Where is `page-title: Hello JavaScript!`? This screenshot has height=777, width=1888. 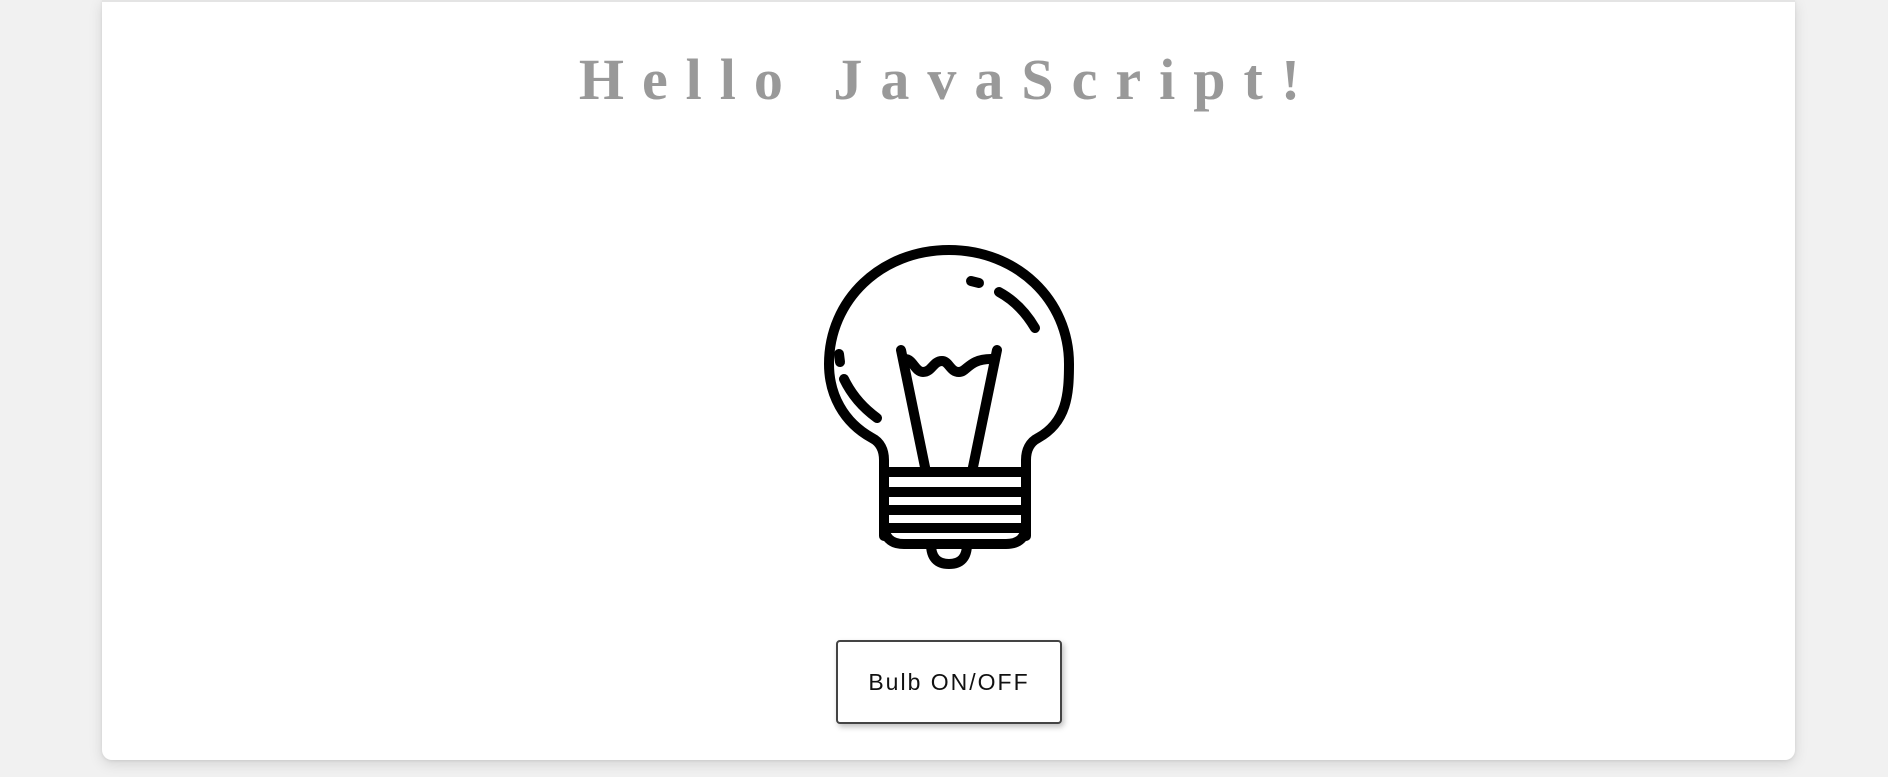 page-title: Hello JavaScript! is located at coordinates (948, 79).